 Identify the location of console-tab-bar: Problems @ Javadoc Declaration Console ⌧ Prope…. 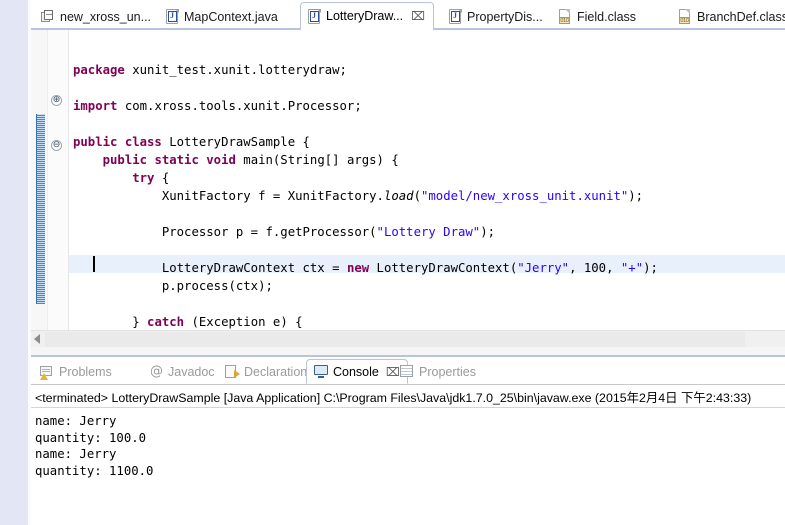
(408, 371).